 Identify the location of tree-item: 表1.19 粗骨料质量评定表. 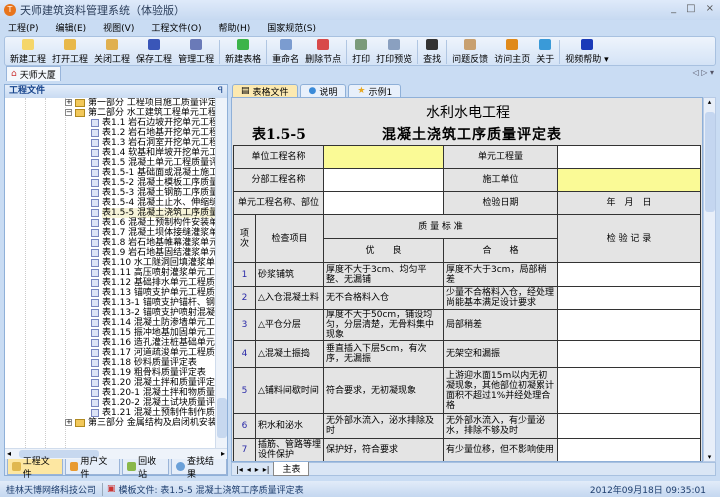
(111, 373).